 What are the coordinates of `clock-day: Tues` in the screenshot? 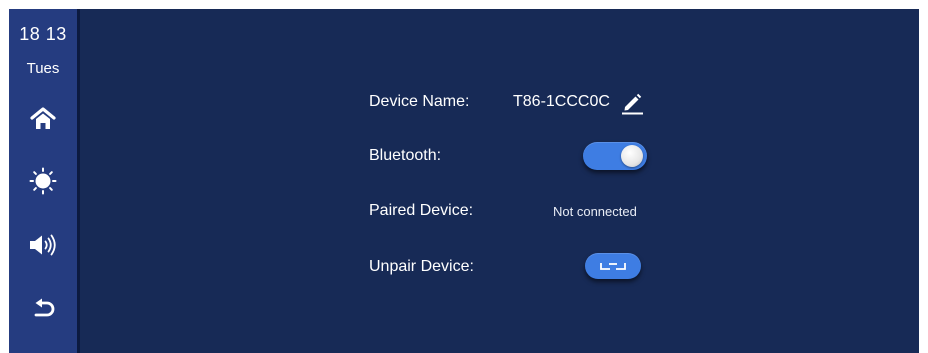 It's located at (43, 68).